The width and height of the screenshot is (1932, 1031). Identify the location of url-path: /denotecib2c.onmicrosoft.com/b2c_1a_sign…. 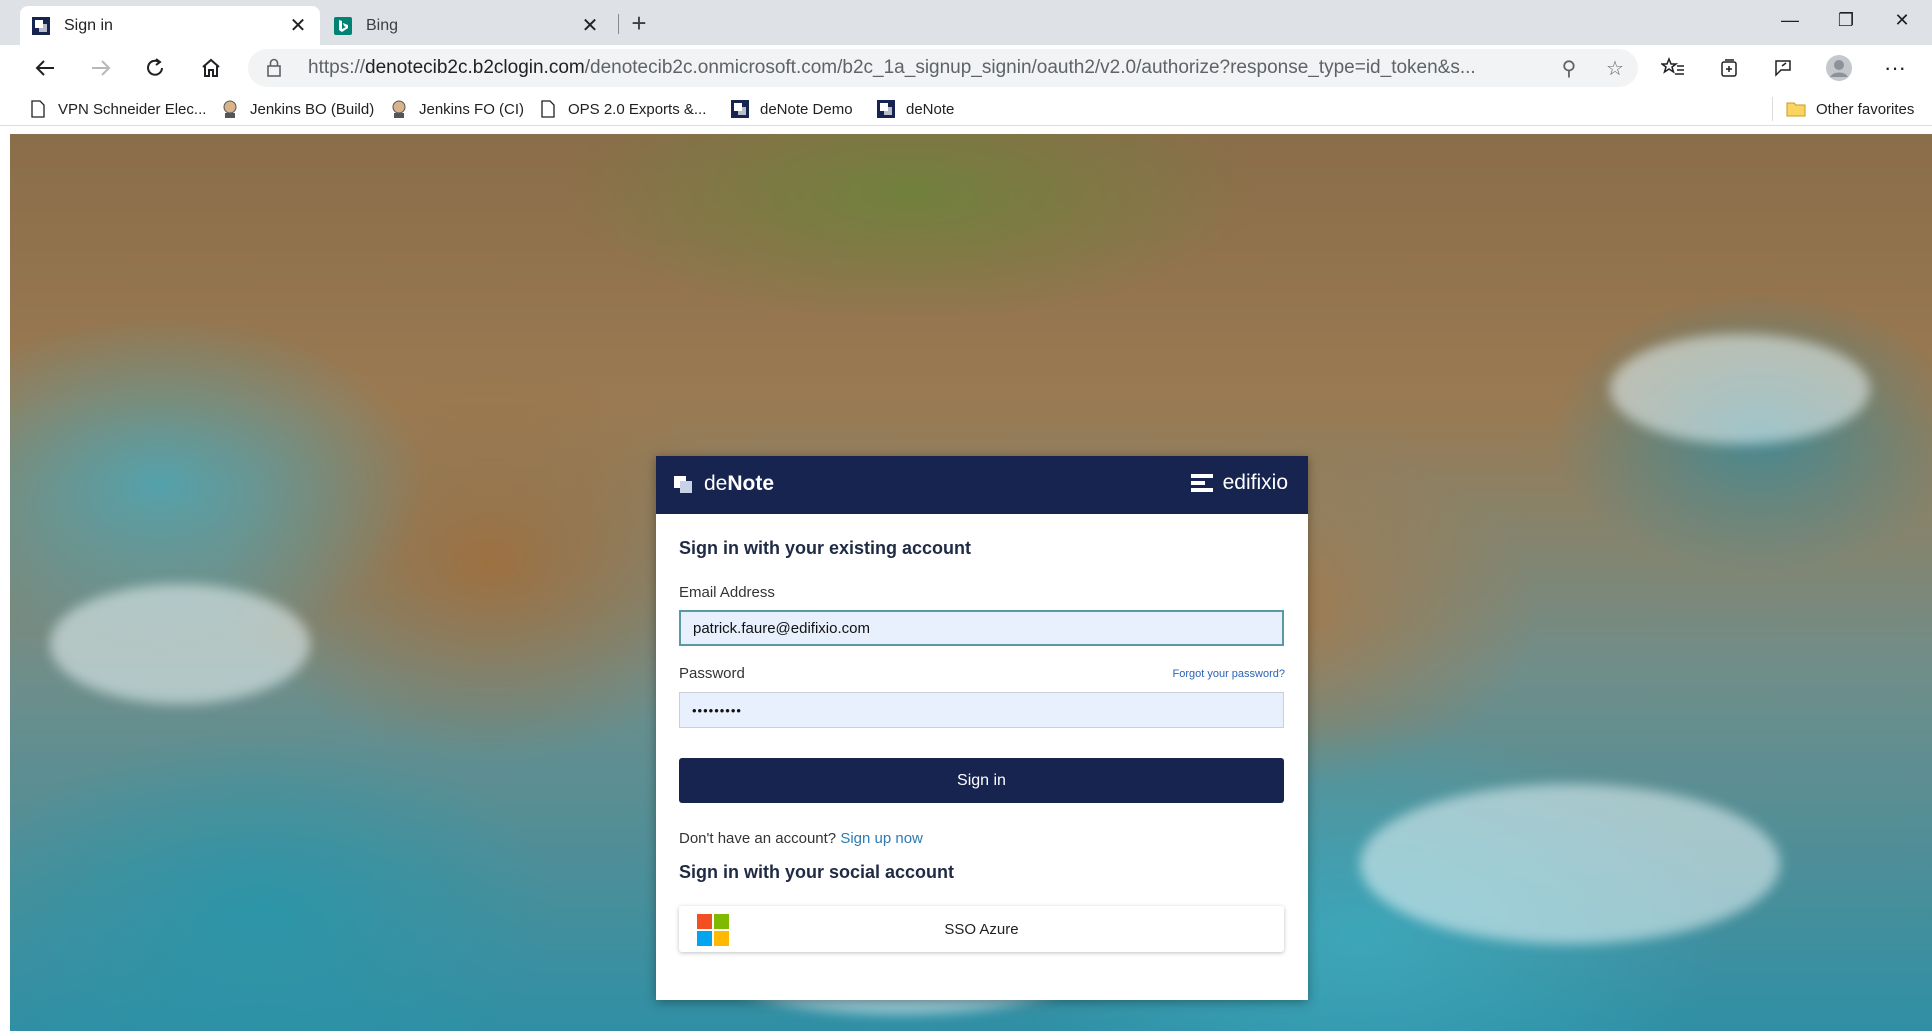
(1030, 67).